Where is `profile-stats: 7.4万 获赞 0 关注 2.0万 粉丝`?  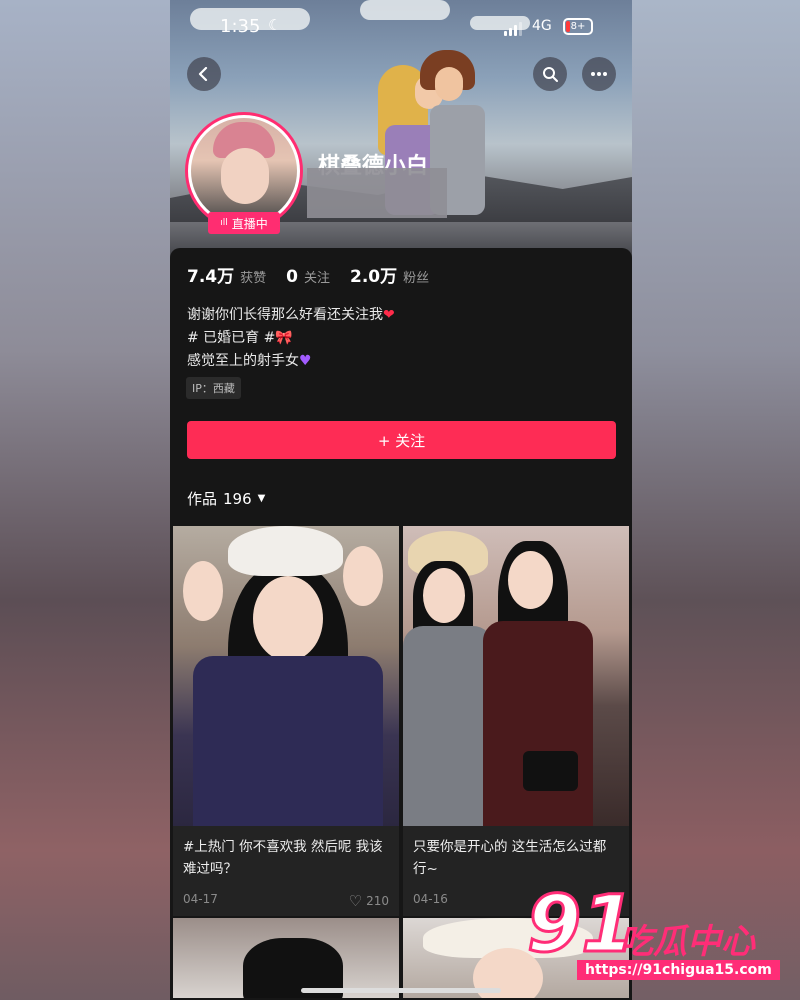 profile-stats: 7.4万 获赞 0 关注 2.0万 粉丝 is located at coordinates (318, 274).